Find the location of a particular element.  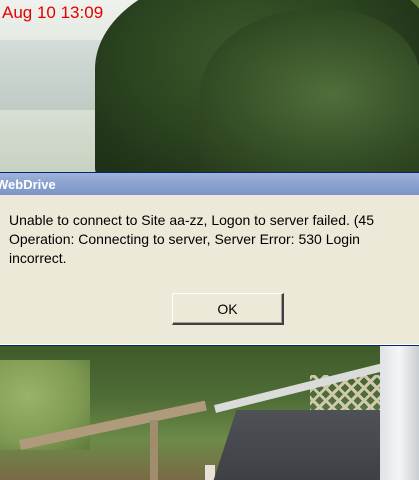

camera-timestamp: Aug 10 13:09 is located at coordinates (53, 12).